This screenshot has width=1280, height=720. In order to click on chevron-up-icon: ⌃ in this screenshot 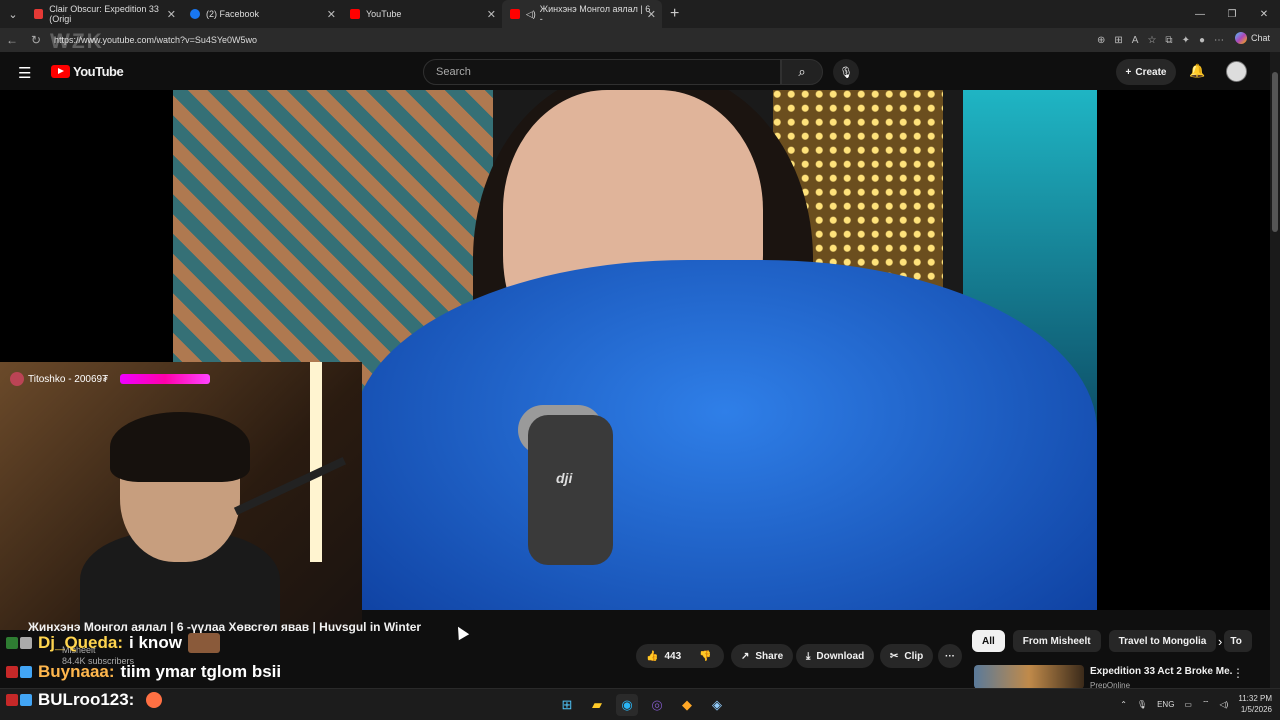, I will do `click(1123, 704)`.